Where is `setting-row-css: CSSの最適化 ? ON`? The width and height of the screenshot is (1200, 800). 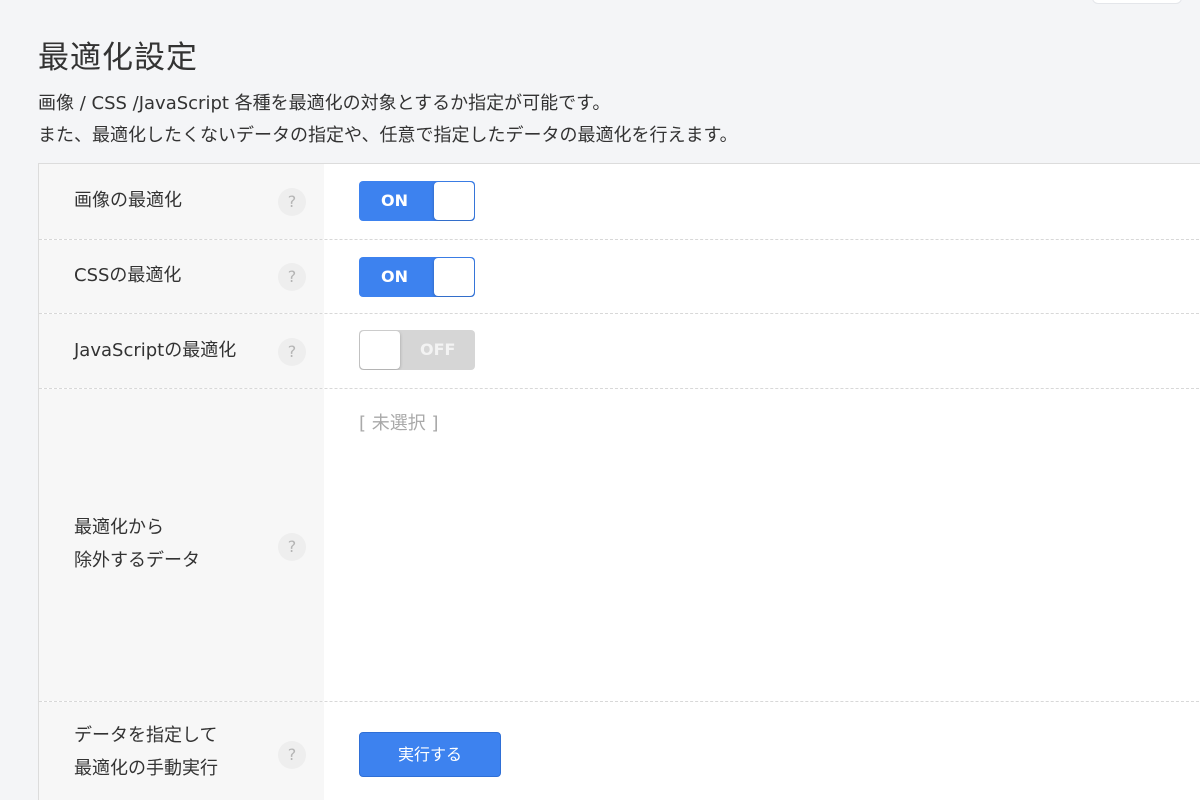
setting-row-css: CSSの最適化 ? ON is located at coordinates (619, 277).